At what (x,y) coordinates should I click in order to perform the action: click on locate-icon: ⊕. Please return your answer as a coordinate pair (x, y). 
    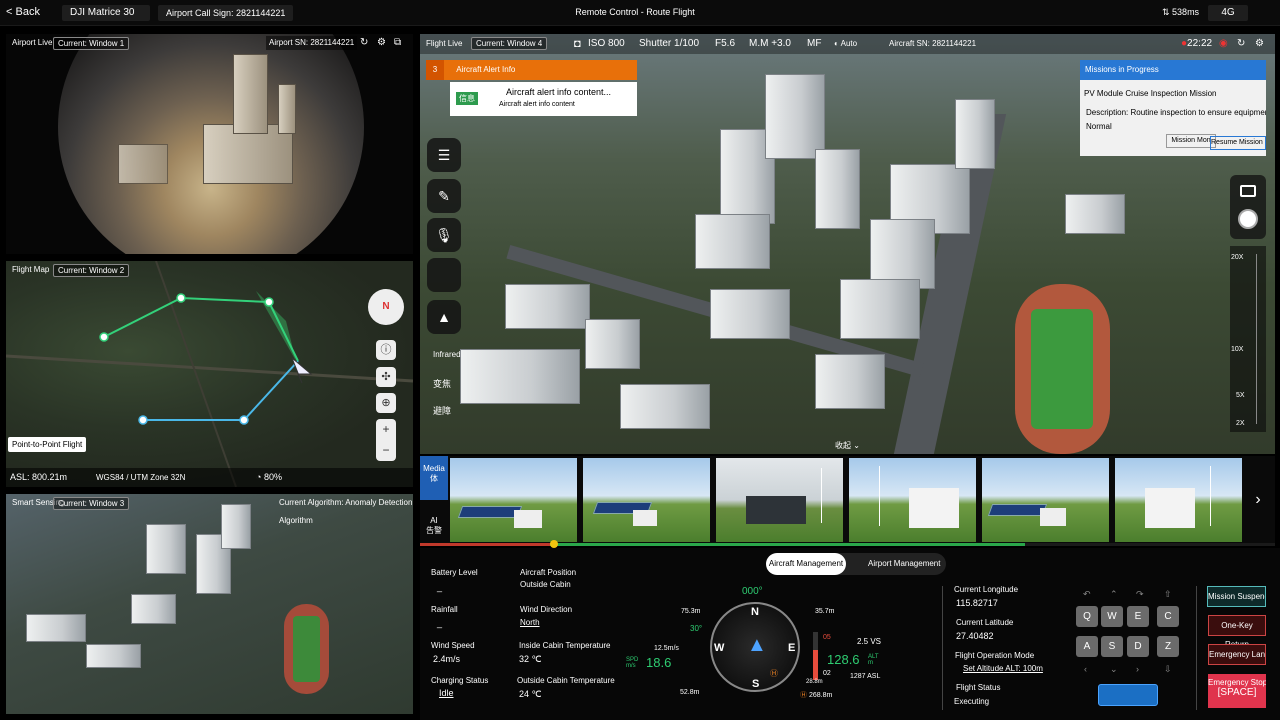
    Looking at the image, I should click on (386, 403).